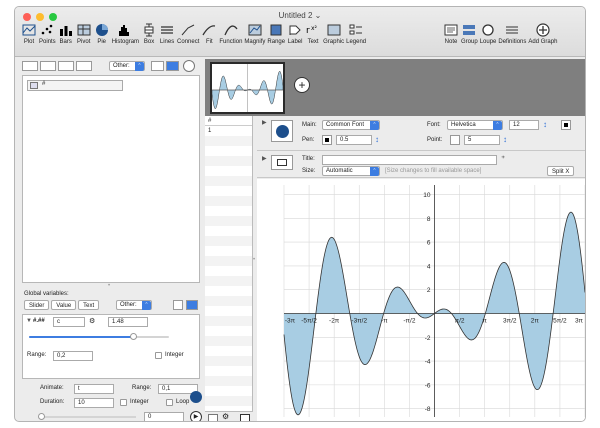  What do you see at coordinates (318, 15) in the screenshot?
I see `title-chevron-icon: ⌄` at bounding box center [318, 15].